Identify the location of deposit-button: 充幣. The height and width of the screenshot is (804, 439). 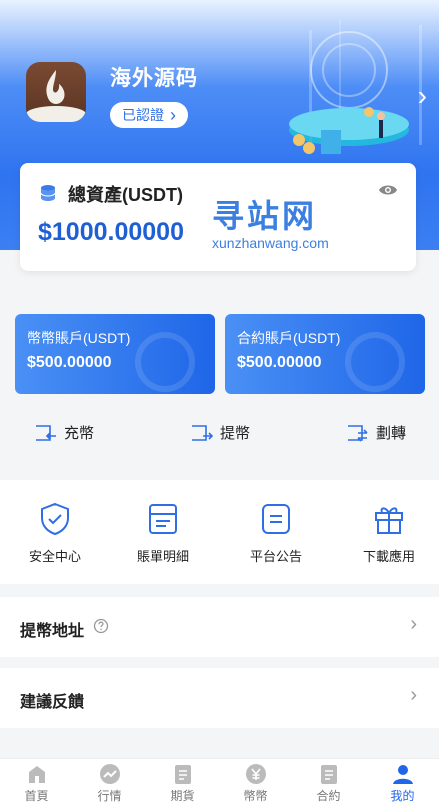
(64, 432).